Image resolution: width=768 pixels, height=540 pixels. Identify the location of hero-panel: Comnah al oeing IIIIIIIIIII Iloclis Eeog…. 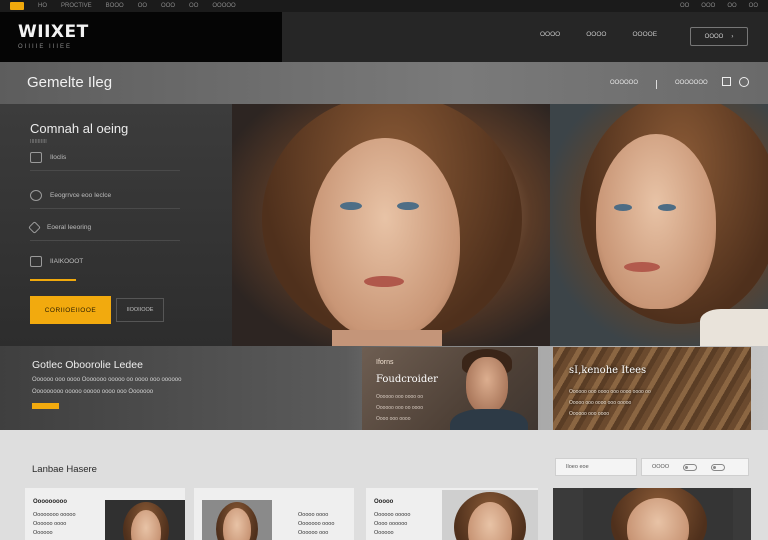
(116, 225).